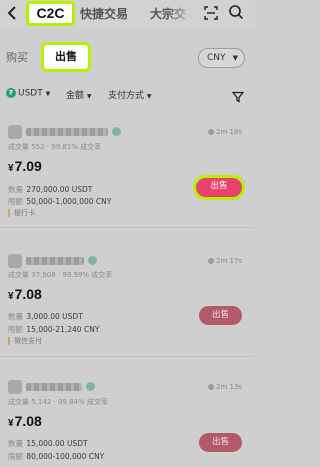 The image size is (320, 467). I want to click on quantity-row: 数量 15,000.00 USDT, so click(48, 443).